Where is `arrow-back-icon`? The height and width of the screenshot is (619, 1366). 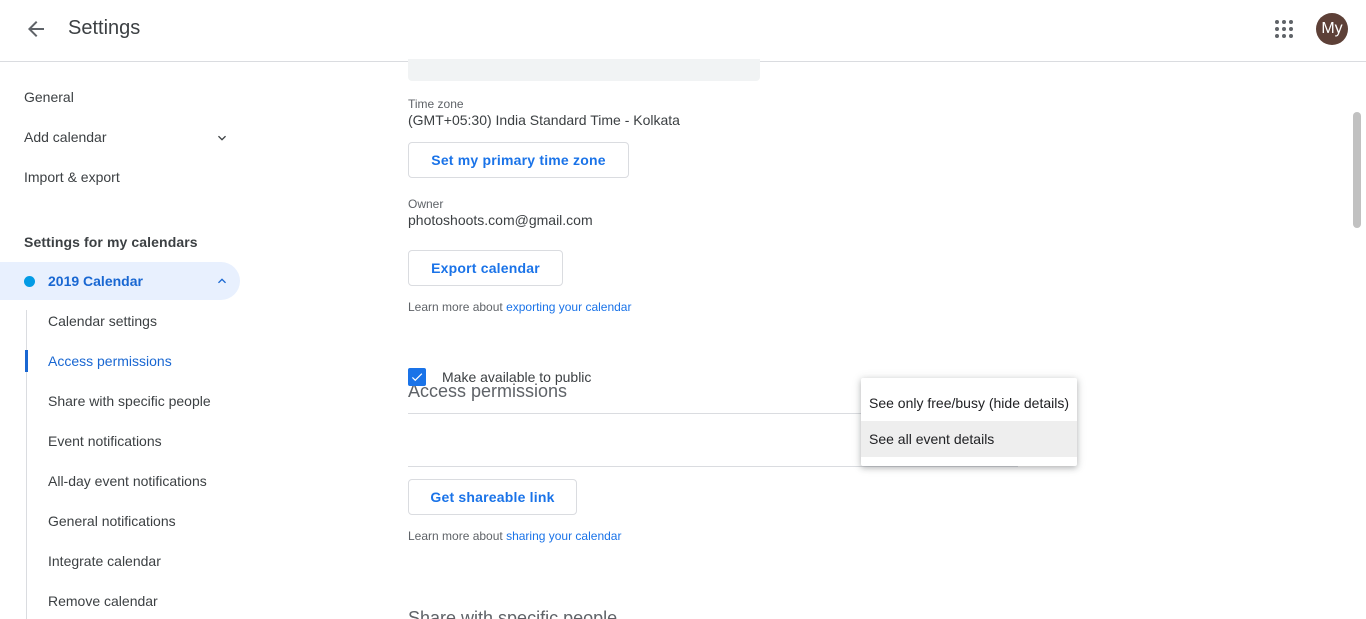
arrow-back-icon is located at coordinates (36, 29).